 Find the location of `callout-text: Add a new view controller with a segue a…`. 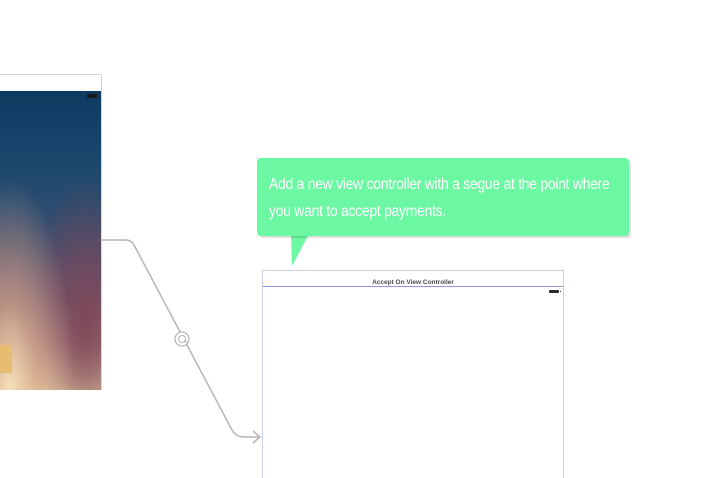

callout-text: Add a new view controller with a segue a… is located at coordinates (439, 198).